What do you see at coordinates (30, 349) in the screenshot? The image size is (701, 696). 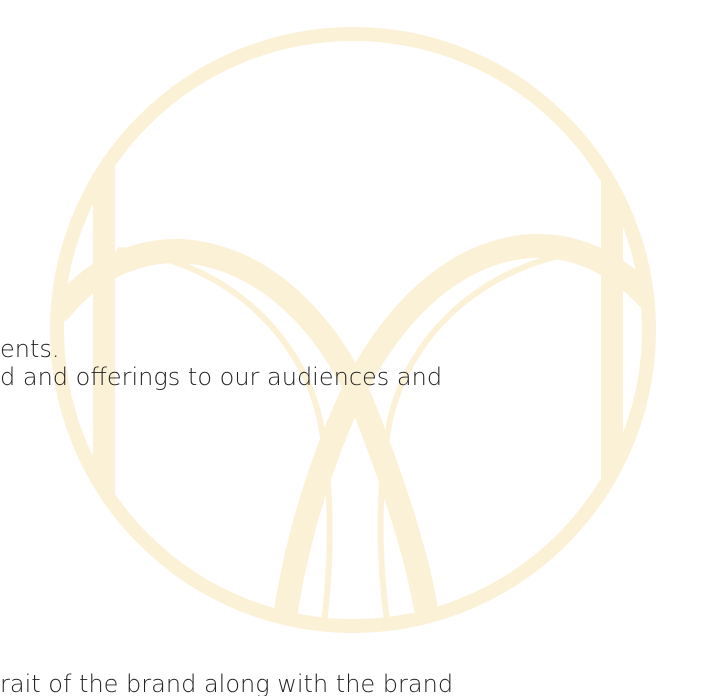 I see `body-text-line: ents.` at bounding box center [30, 349].